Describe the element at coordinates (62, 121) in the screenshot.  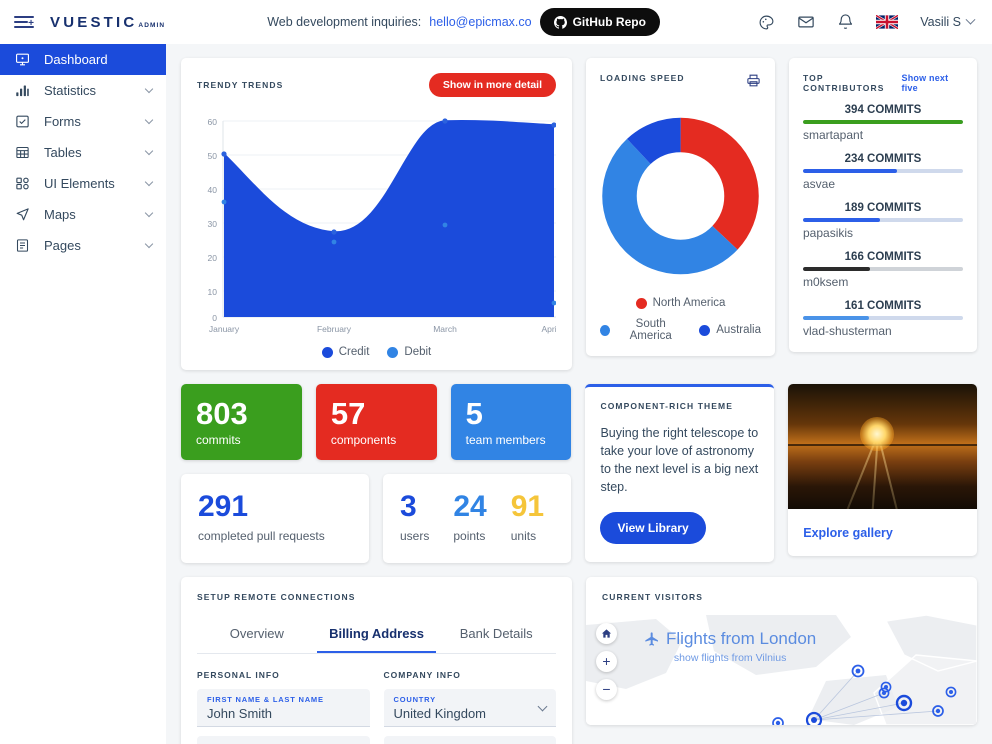
I see `sidebar-item-label: Forms` at that location.